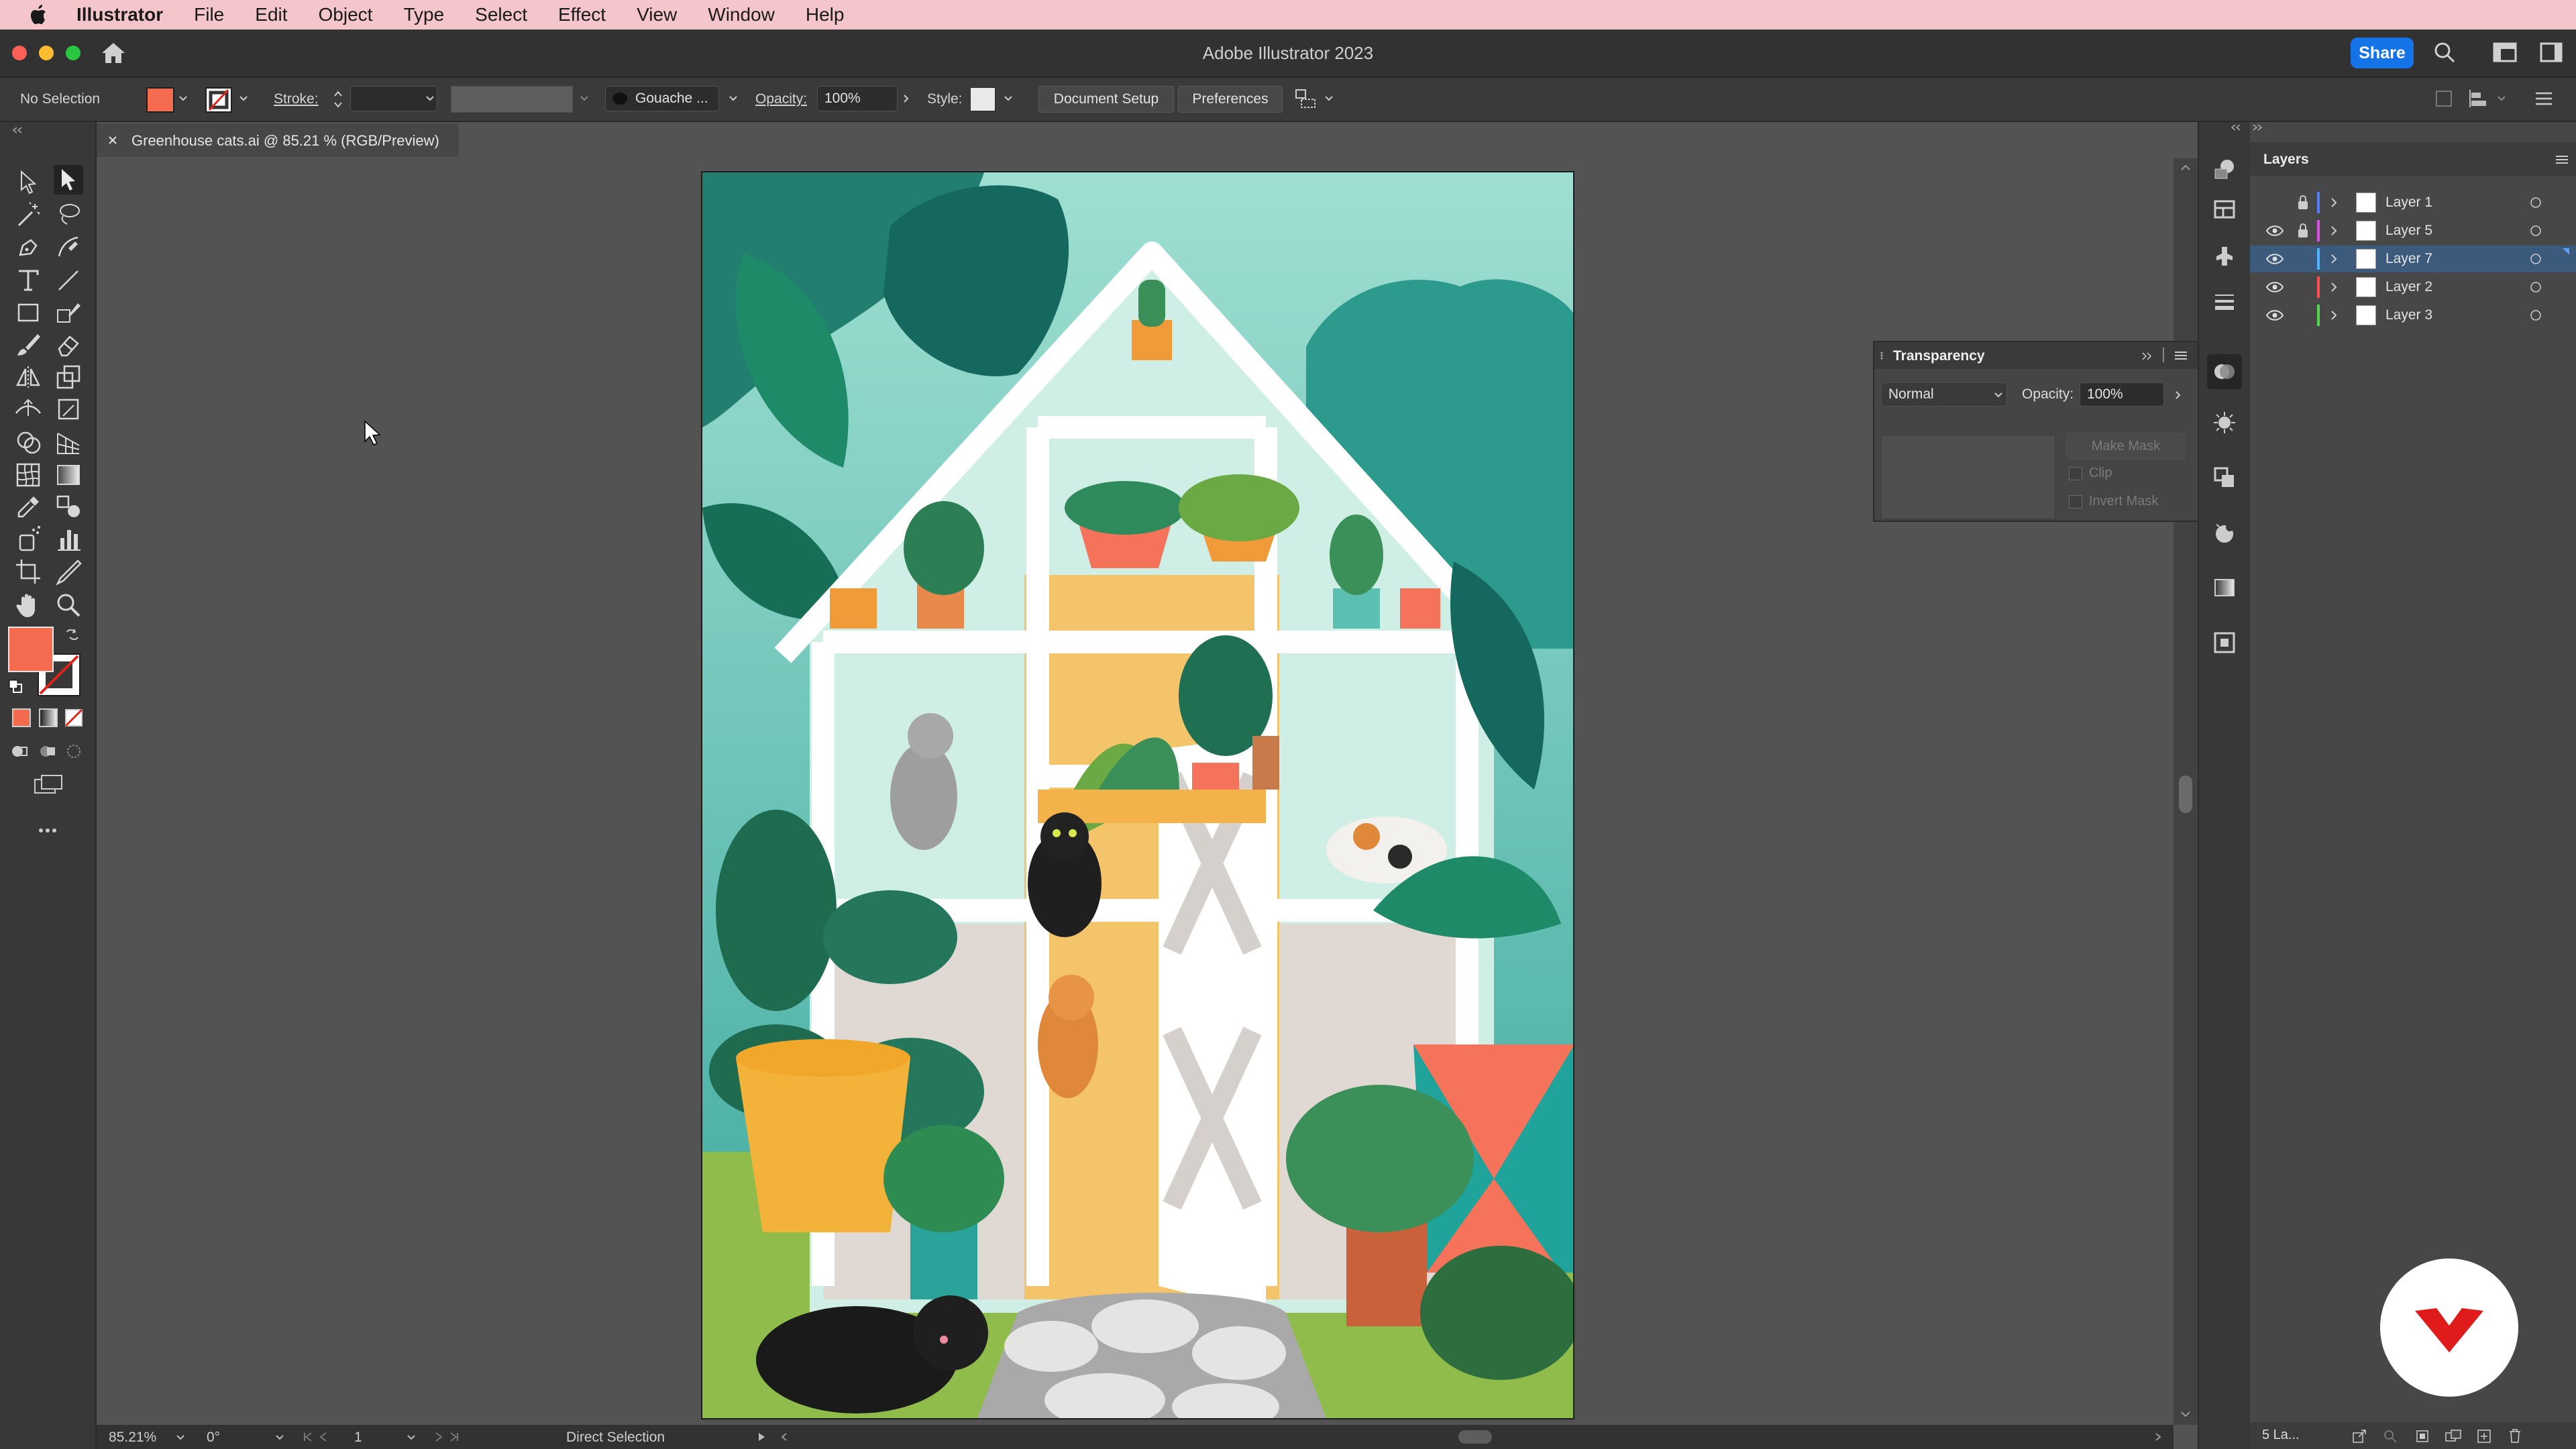 The width and height of the screenshot is (2576, 1449). I want to click on invert-mask-checkbox, so click(2075, 501).